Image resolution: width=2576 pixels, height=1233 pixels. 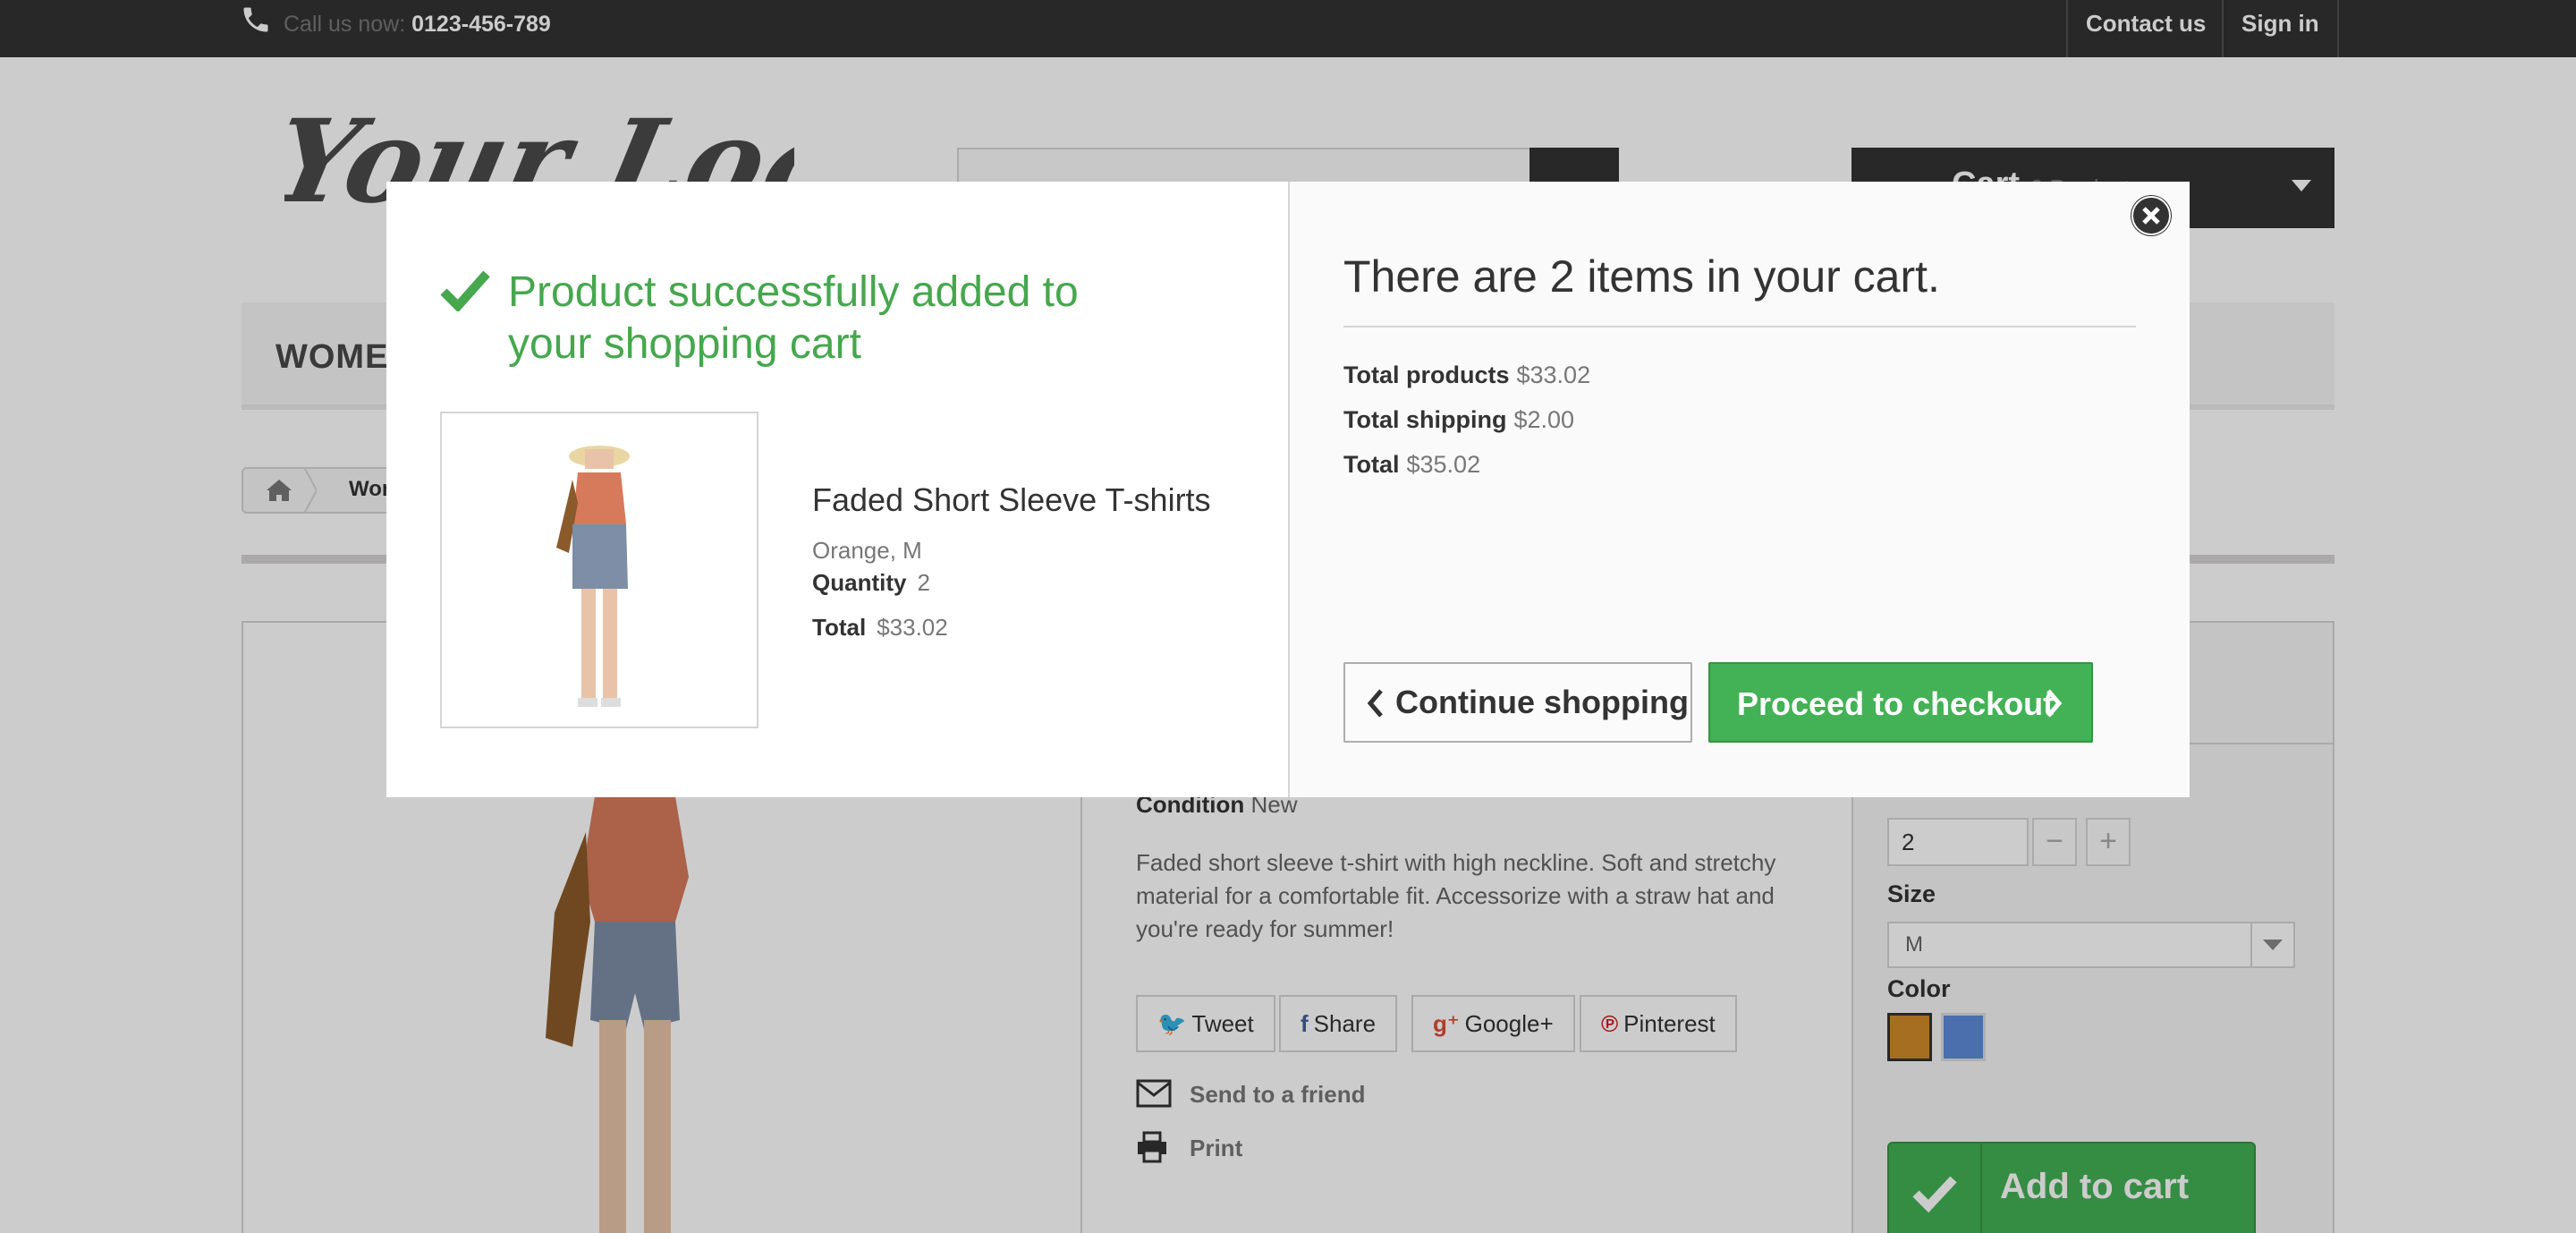 What do you see at coordinates (1459, 419) in the screenshot?
I see `total-shipping-row: Total shipping $2.00` at bounding box center [1459, 419].